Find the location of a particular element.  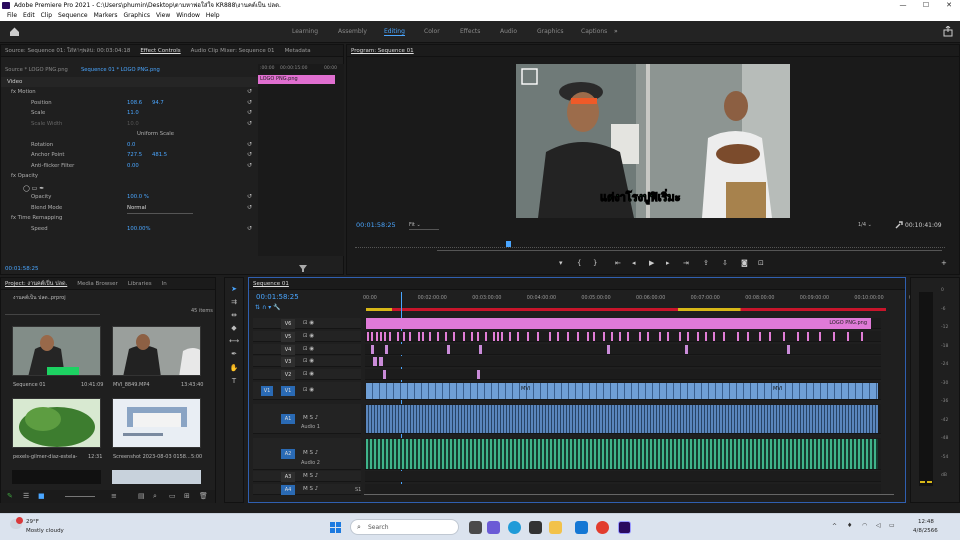

selection-tool-icon: ➤ is located at coordinates (234, 290).